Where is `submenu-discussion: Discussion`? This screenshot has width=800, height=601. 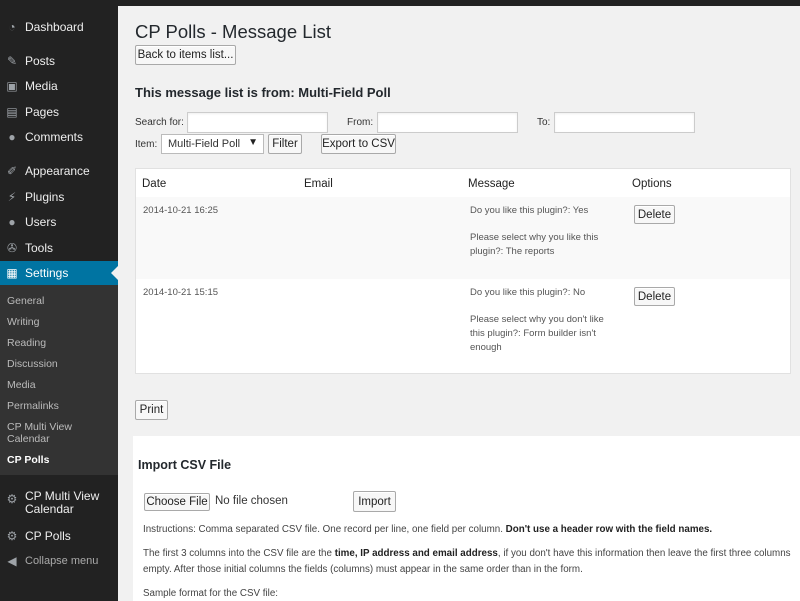
submenu-discussion: Discussion is located at coordinates (59, 364).